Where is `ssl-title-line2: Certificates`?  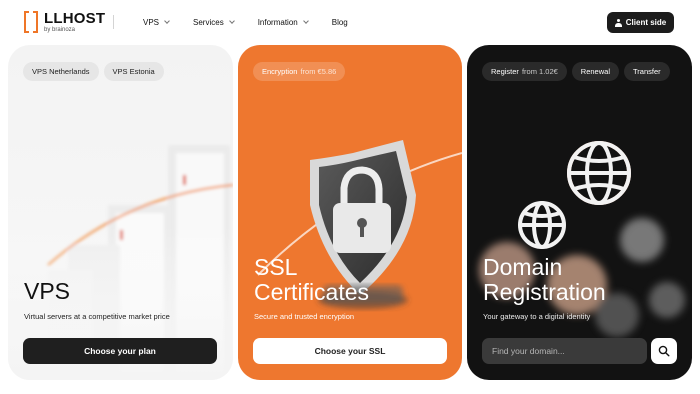
ssl-title-line2: Certificates is located at coordinates (312, 292).